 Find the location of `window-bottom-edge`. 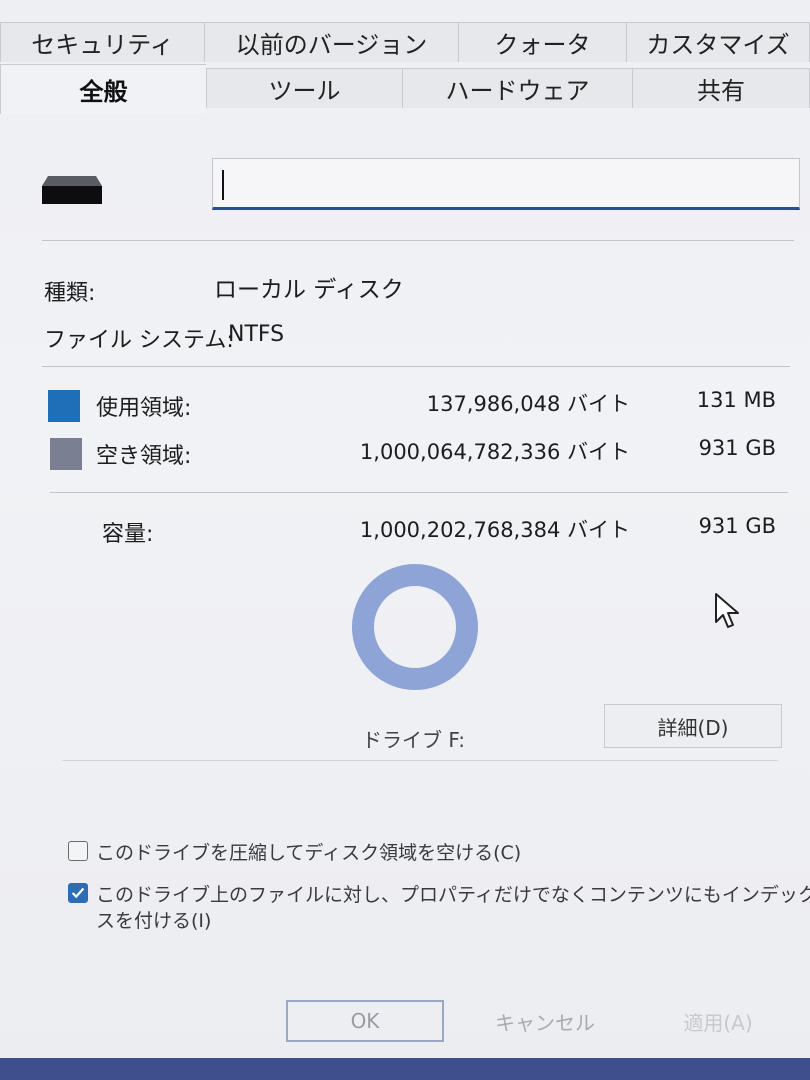

window-bottom-edge is located at coordinates (405, 1069).